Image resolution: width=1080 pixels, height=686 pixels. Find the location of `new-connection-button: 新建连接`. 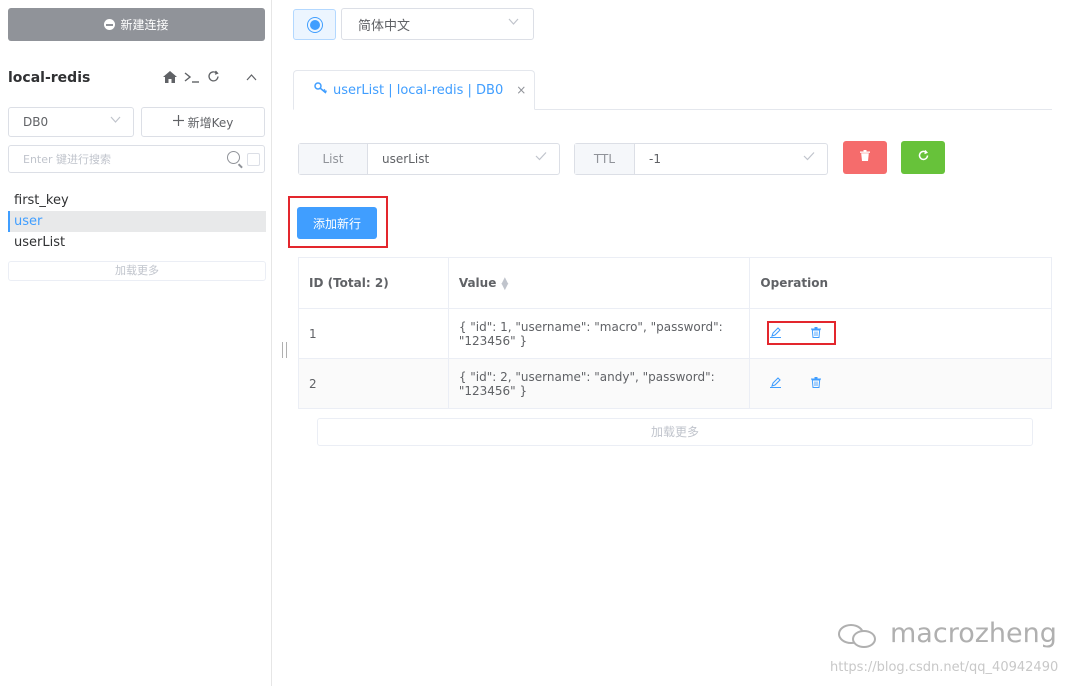

new-connection-button: 新建连接 is located at coordinates (136, 24).